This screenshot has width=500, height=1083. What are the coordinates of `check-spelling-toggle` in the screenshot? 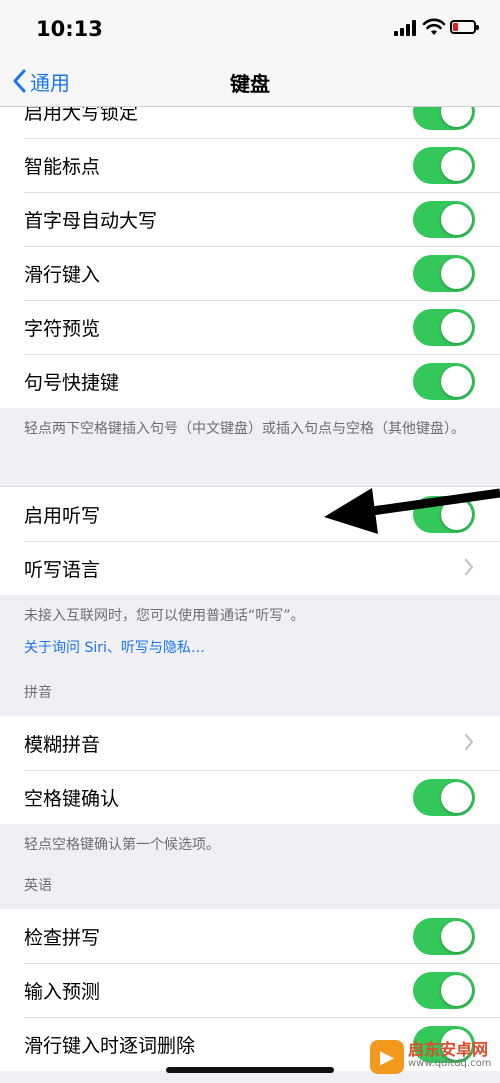 It's located at (444, 936).